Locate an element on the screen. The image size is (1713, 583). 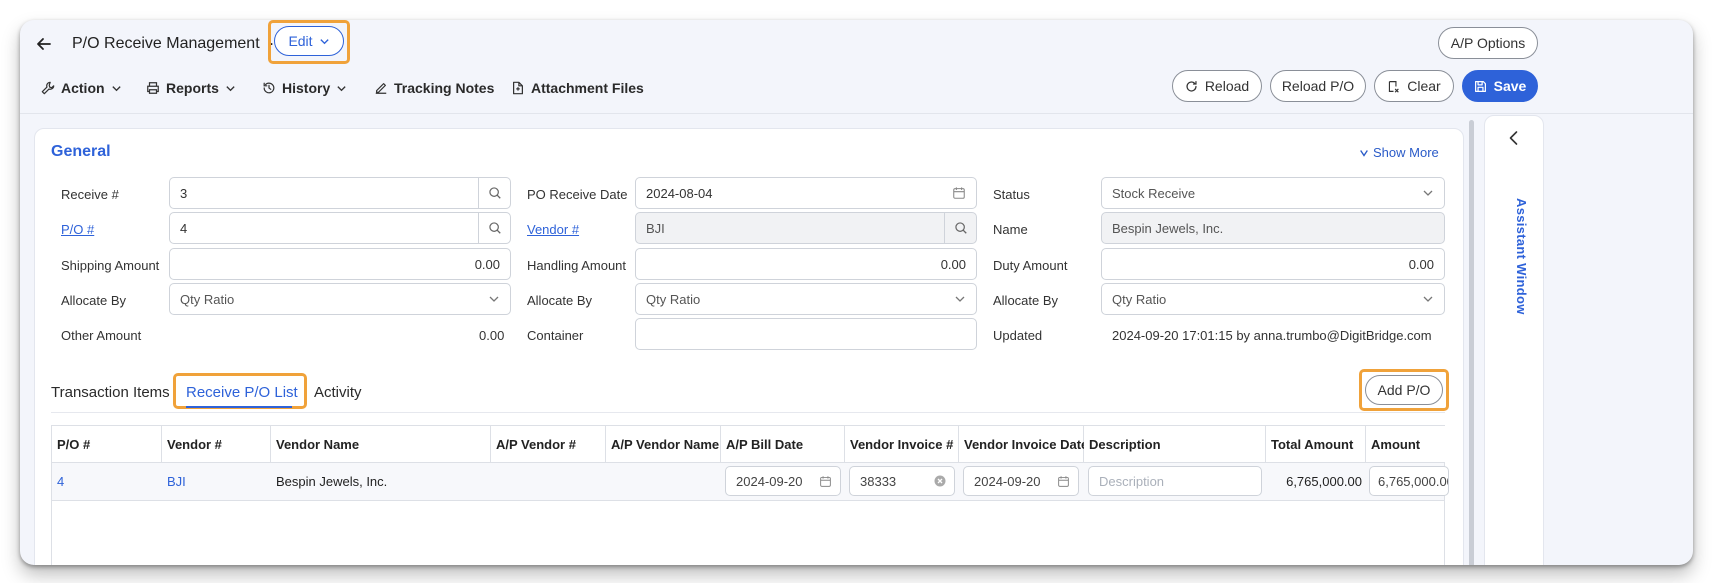
allocate-by-value-1: Qty Ratio is located at coordinates (207, 299).